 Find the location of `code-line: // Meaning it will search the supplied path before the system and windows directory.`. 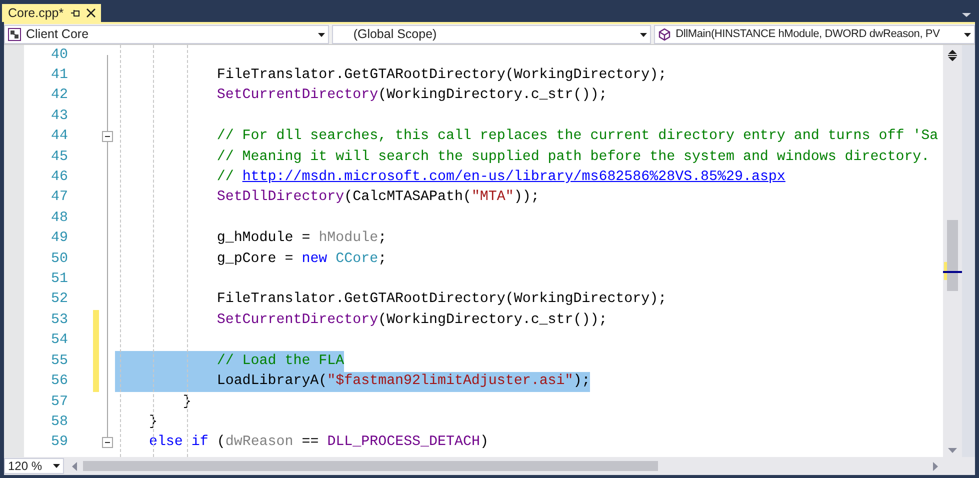

code-line: // Meaning it will search the supplied path before the system and windows directory. is located at coordinates (573, 157).